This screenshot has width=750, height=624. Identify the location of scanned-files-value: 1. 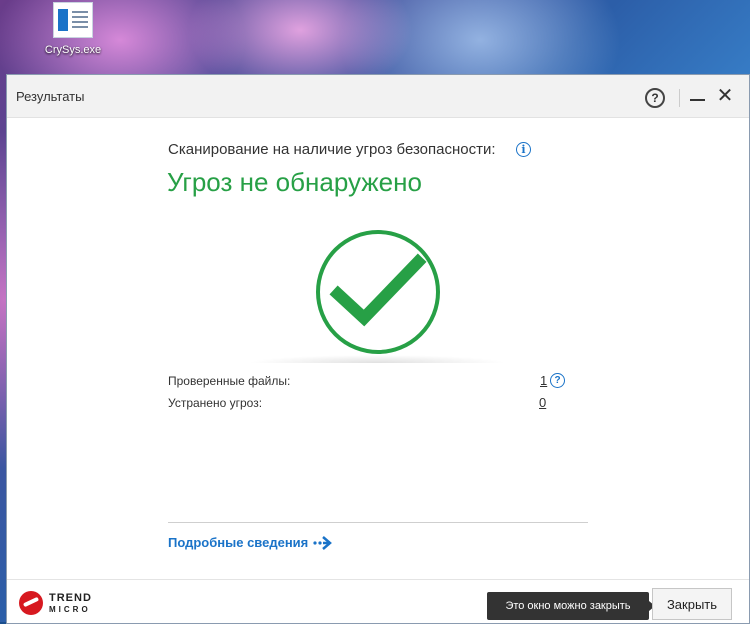
(543, 380).